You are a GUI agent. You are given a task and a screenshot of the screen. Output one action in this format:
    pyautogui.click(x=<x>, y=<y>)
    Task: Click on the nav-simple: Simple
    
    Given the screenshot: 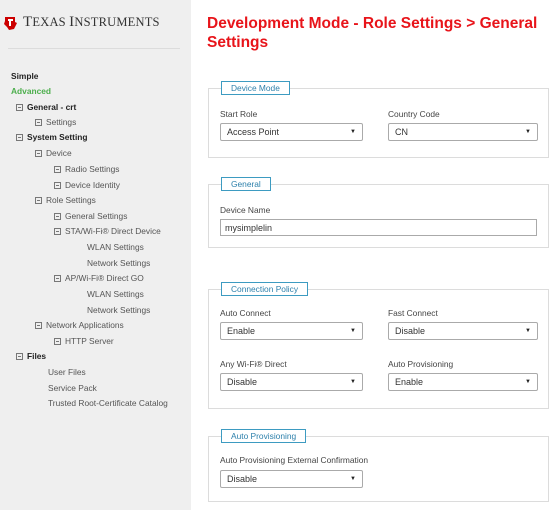 What is the action you would take?
    pyautogui.click(x=24, y=76)
    